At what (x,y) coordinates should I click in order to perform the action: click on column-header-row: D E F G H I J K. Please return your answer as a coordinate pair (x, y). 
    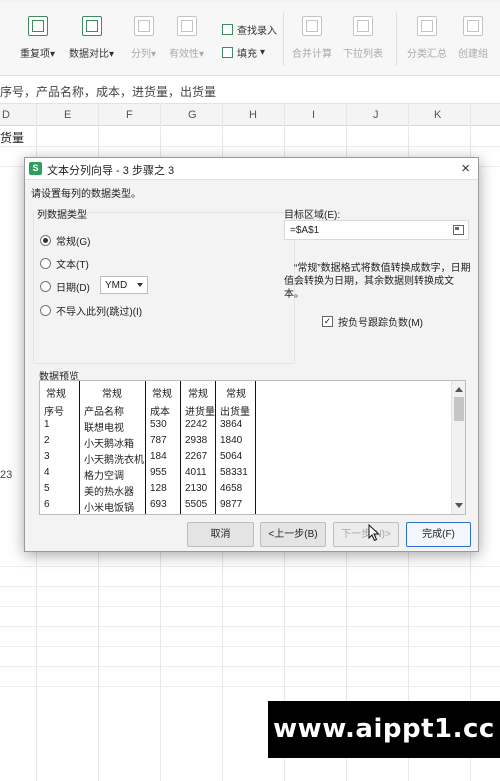
    Looking at the image, I should click on (250, 115).